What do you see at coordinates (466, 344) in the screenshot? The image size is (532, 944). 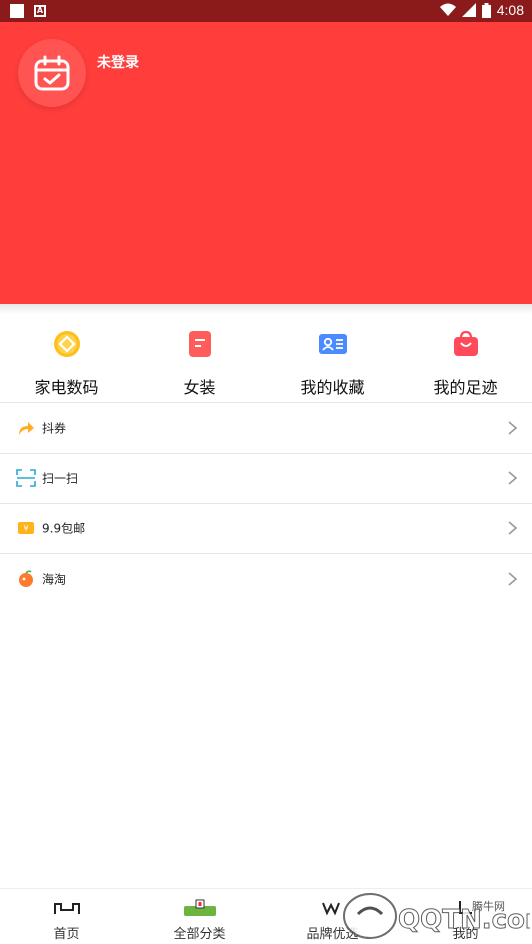 I see `shopping-bag-icon` at bounding box center [466, 344].